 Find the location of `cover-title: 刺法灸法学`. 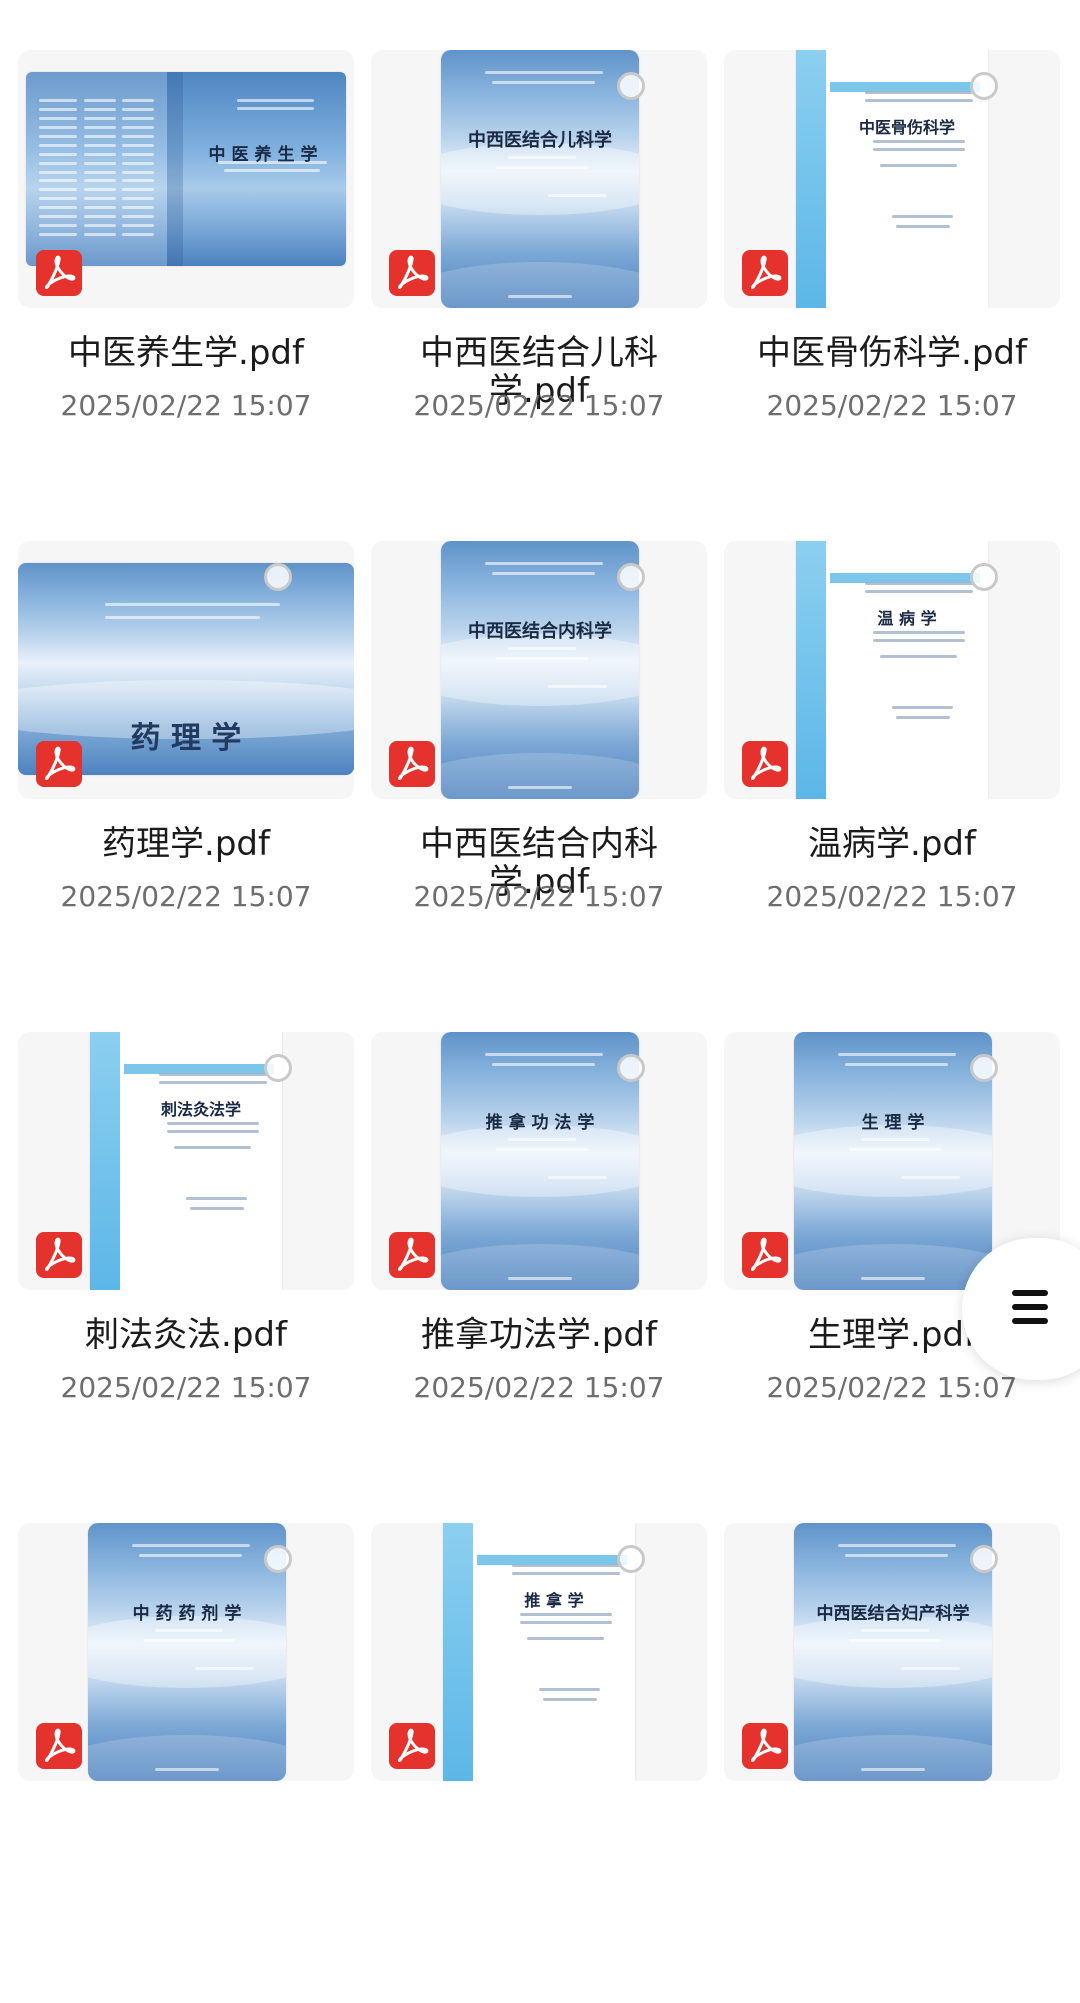

cover-title: 刺法灸法学 is located at coordinates (200, 1109).